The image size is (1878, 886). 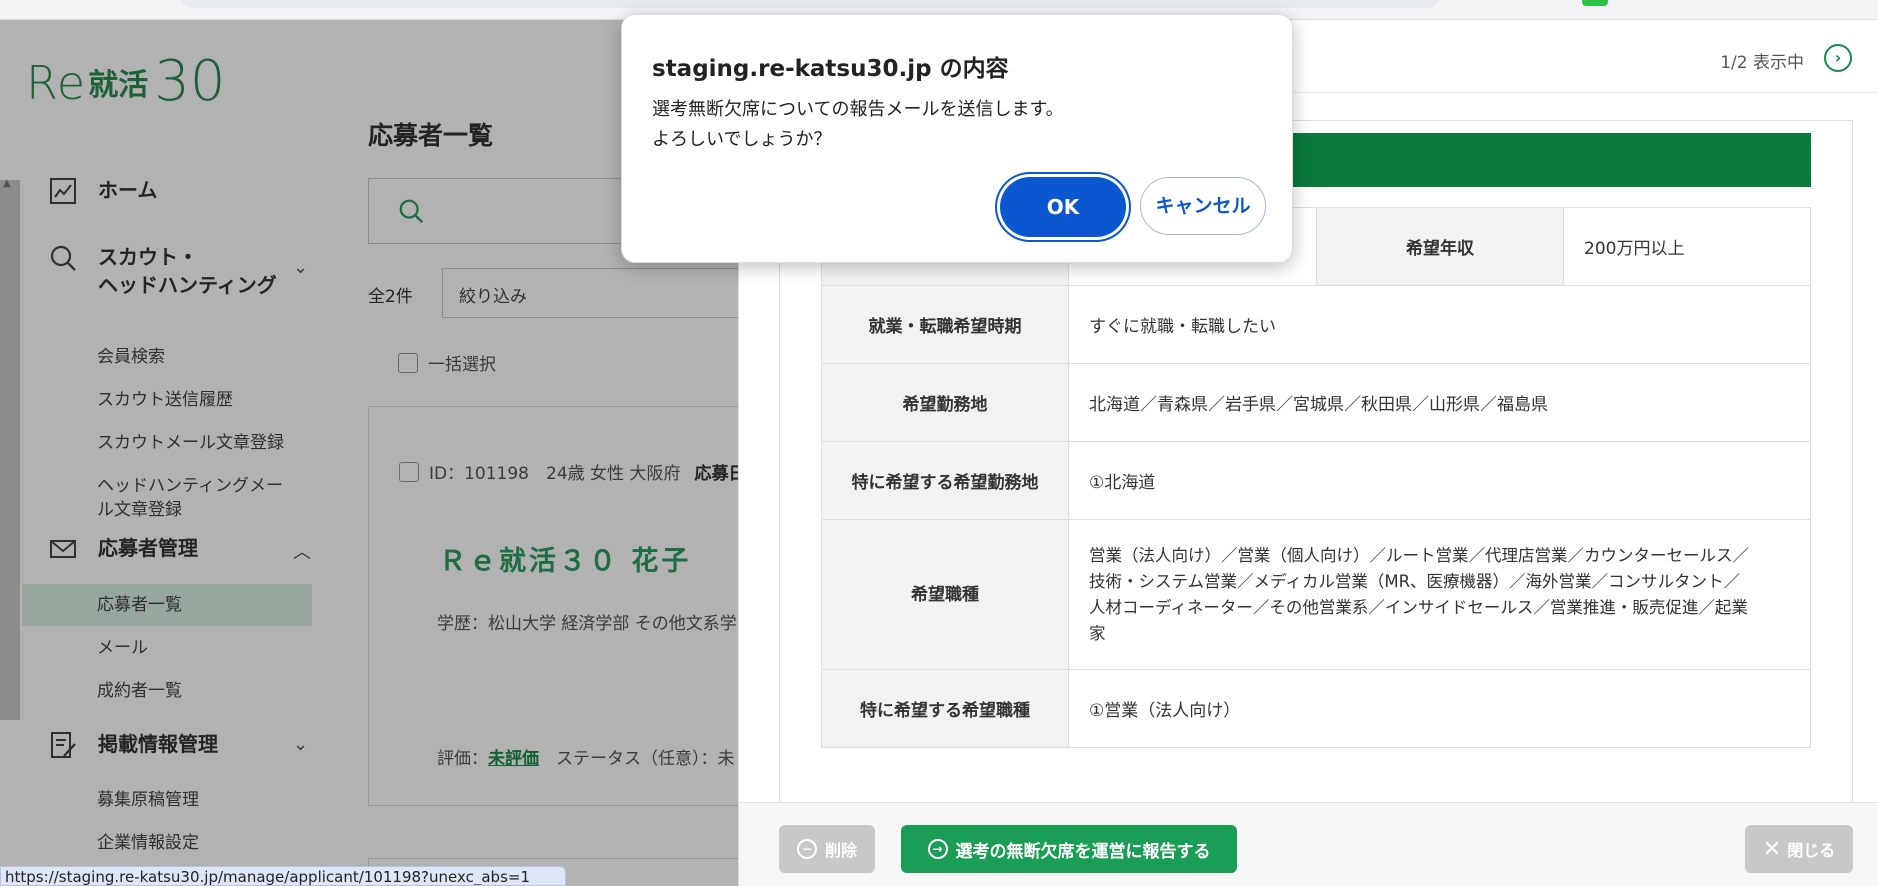 I want to click on panel-footer: − 削除 → 選考の無断欠席を運営に報告する ✕ 閉じる, so click(x=1308, y=844).